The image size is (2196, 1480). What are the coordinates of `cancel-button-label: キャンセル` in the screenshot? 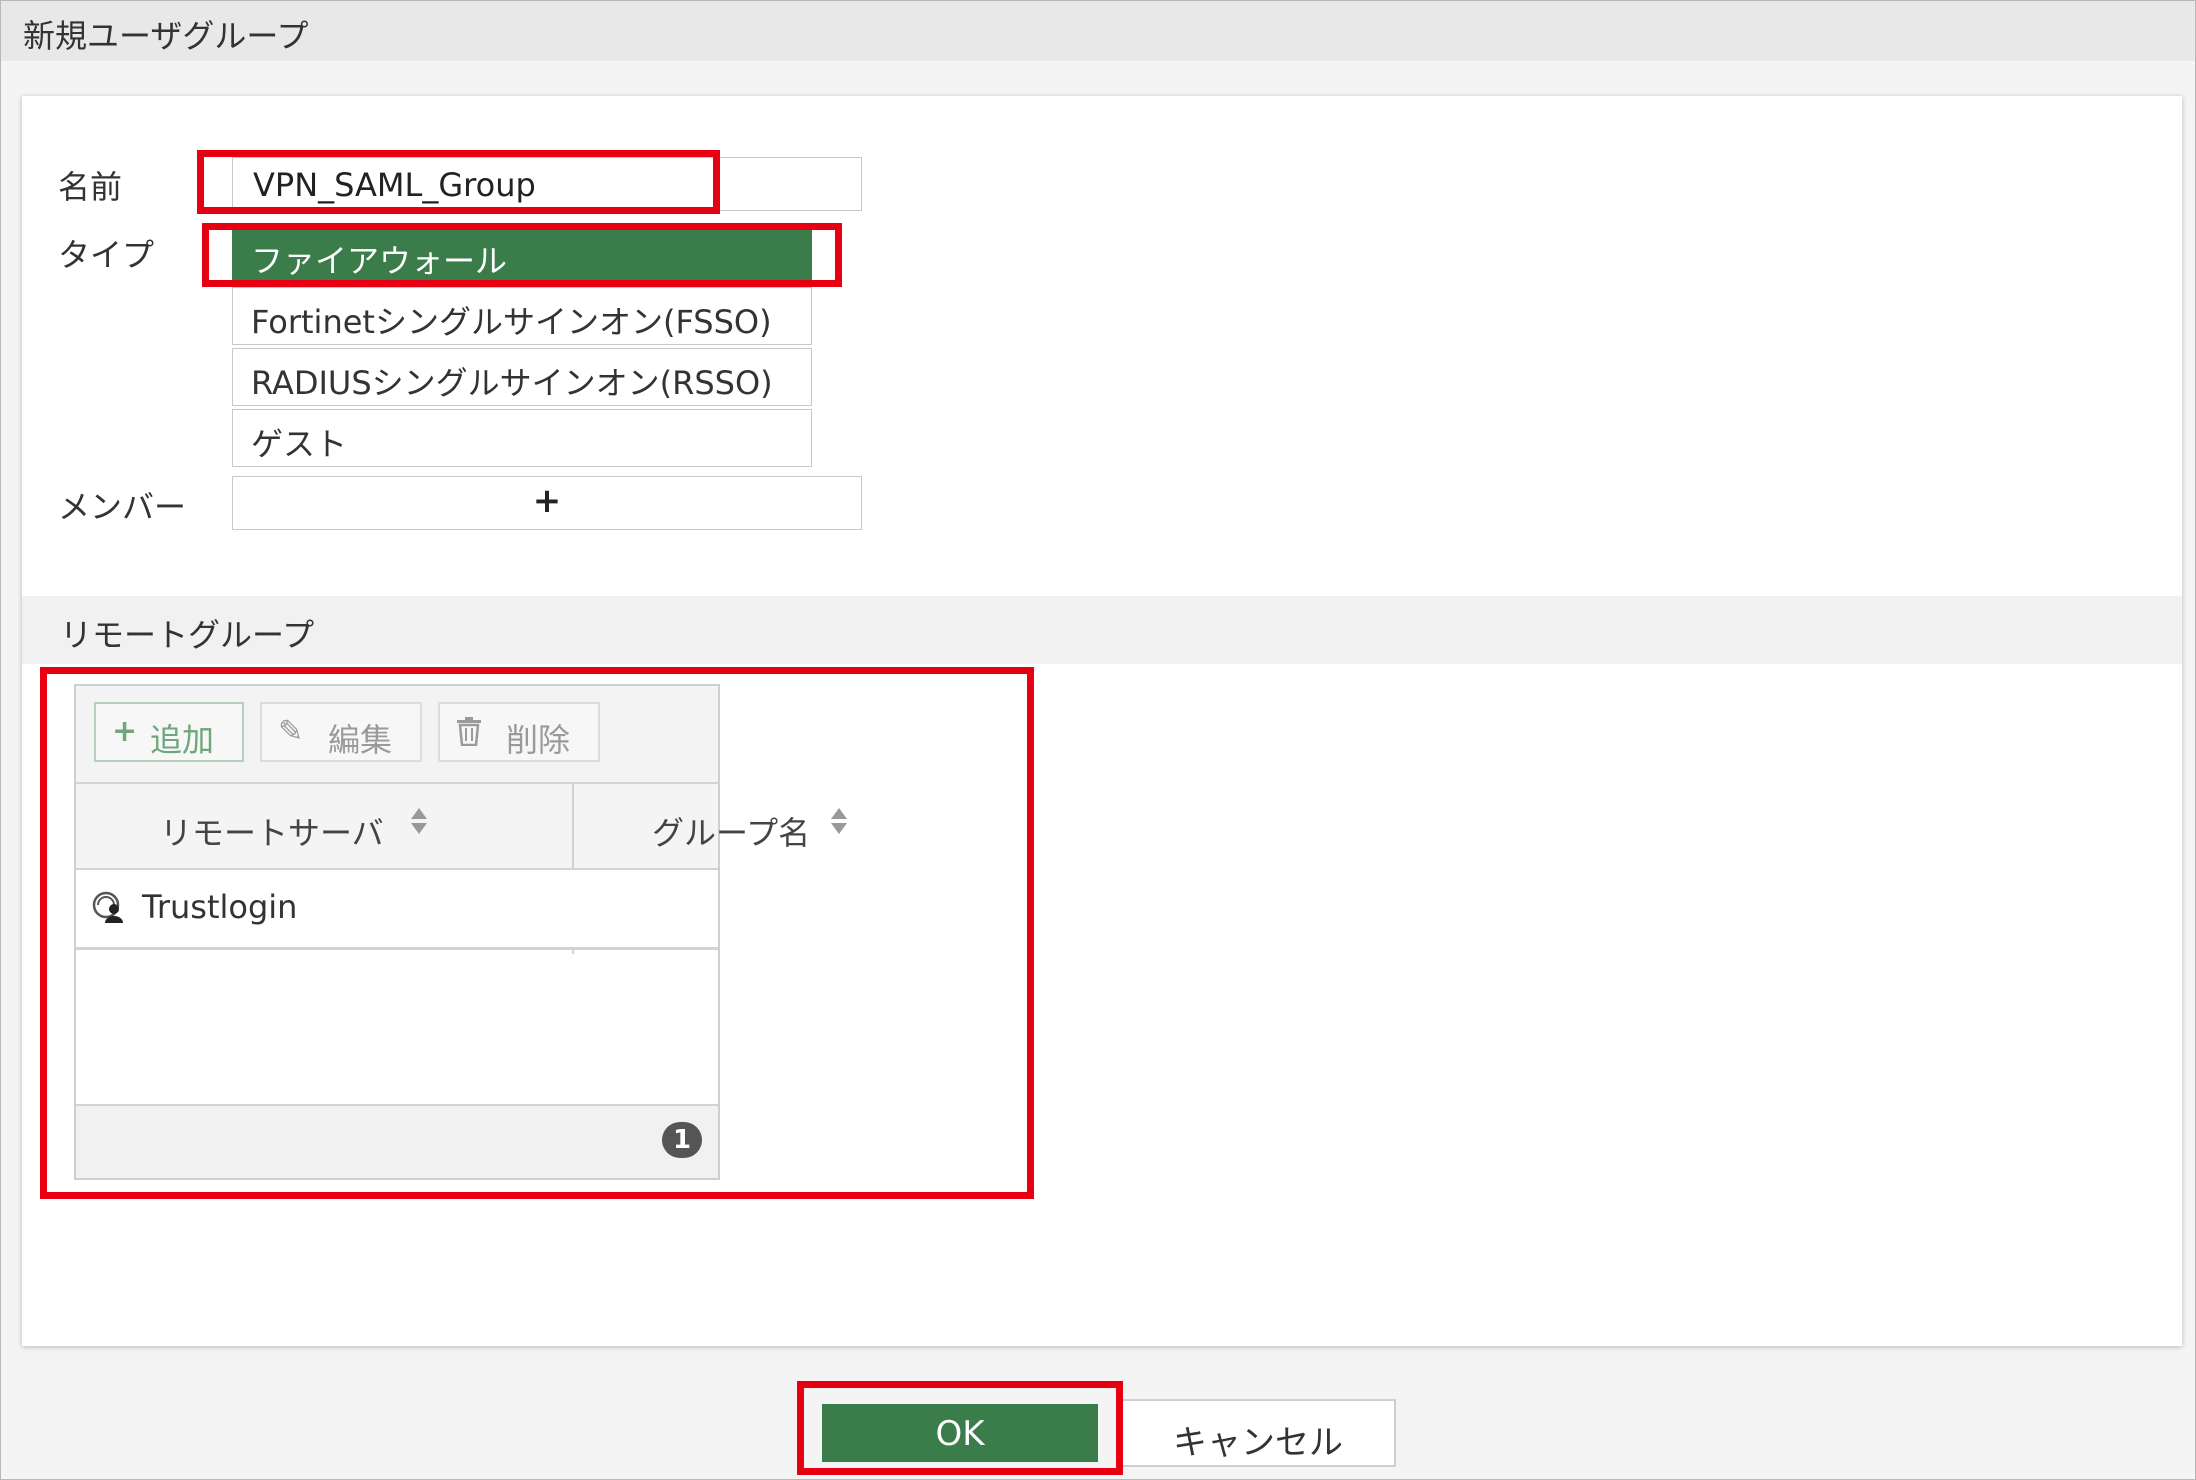 It's located at (1258, 1443).